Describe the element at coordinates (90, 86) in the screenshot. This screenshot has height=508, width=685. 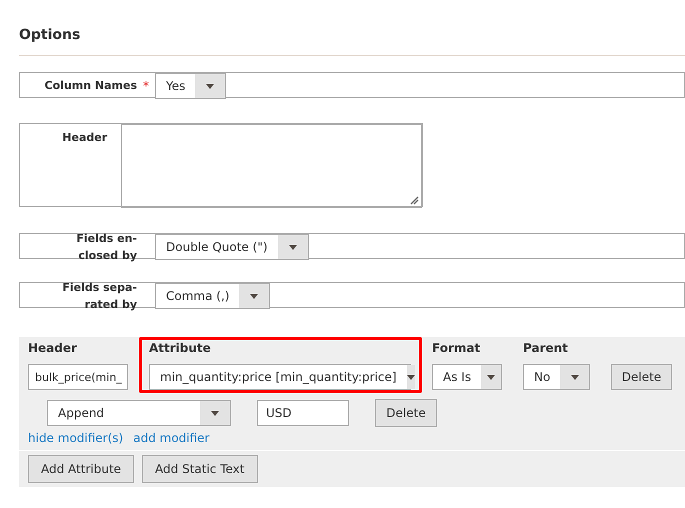
I see `field-label: Column Names` at that location.